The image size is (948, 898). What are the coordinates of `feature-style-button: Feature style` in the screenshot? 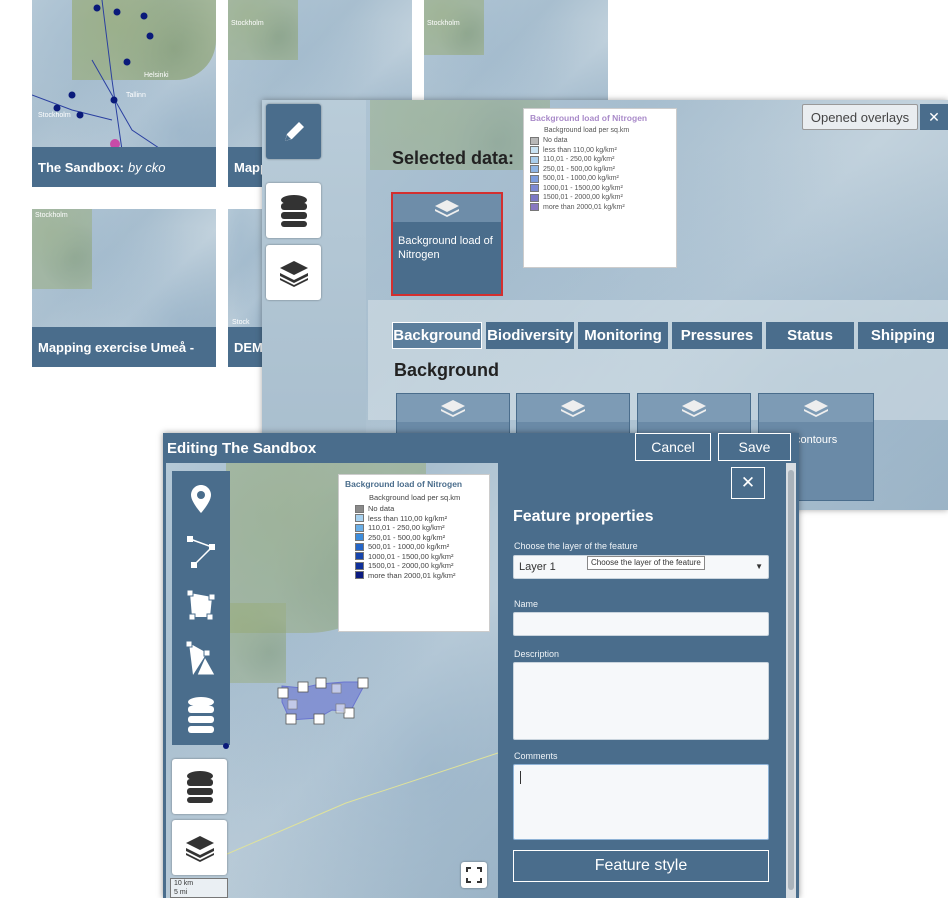 It's located at (641, 866).